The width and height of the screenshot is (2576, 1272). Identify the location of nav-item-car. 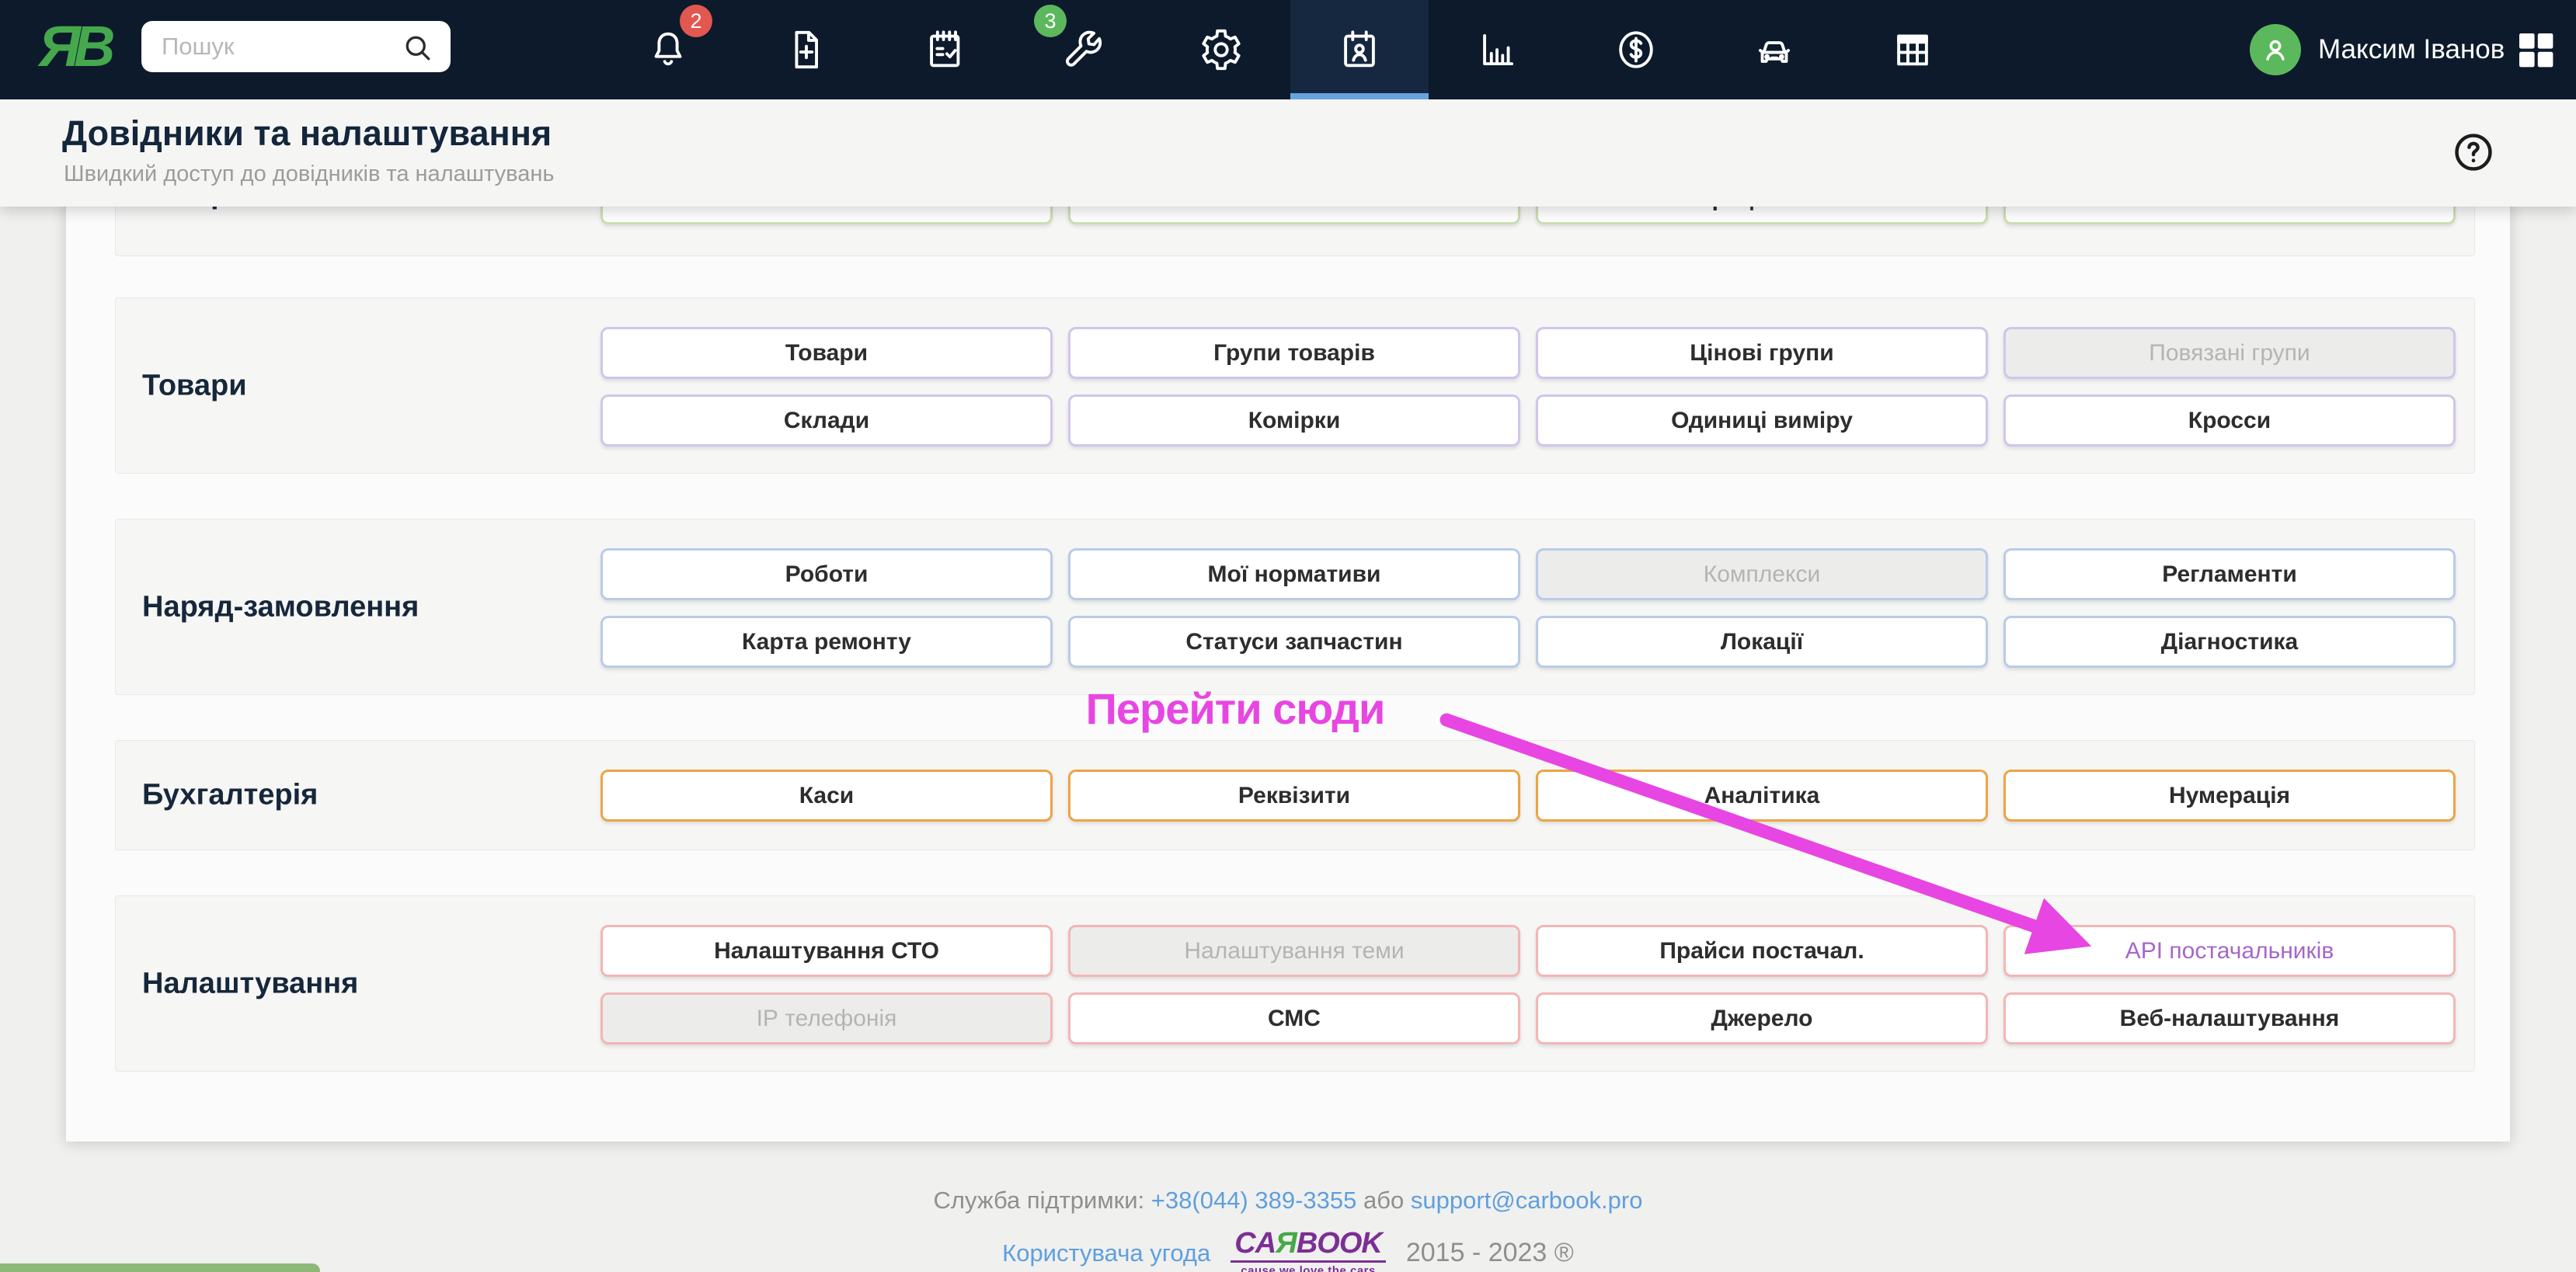
(1774, 49).